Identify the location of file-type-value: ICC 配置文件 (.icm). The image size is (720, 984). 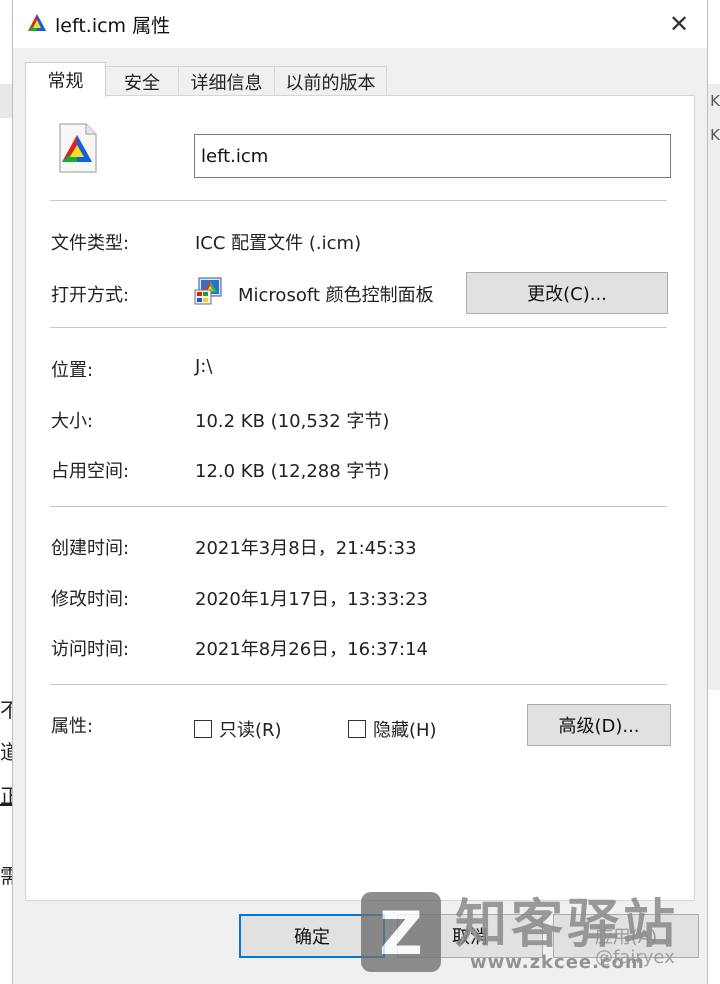
(278, 243).